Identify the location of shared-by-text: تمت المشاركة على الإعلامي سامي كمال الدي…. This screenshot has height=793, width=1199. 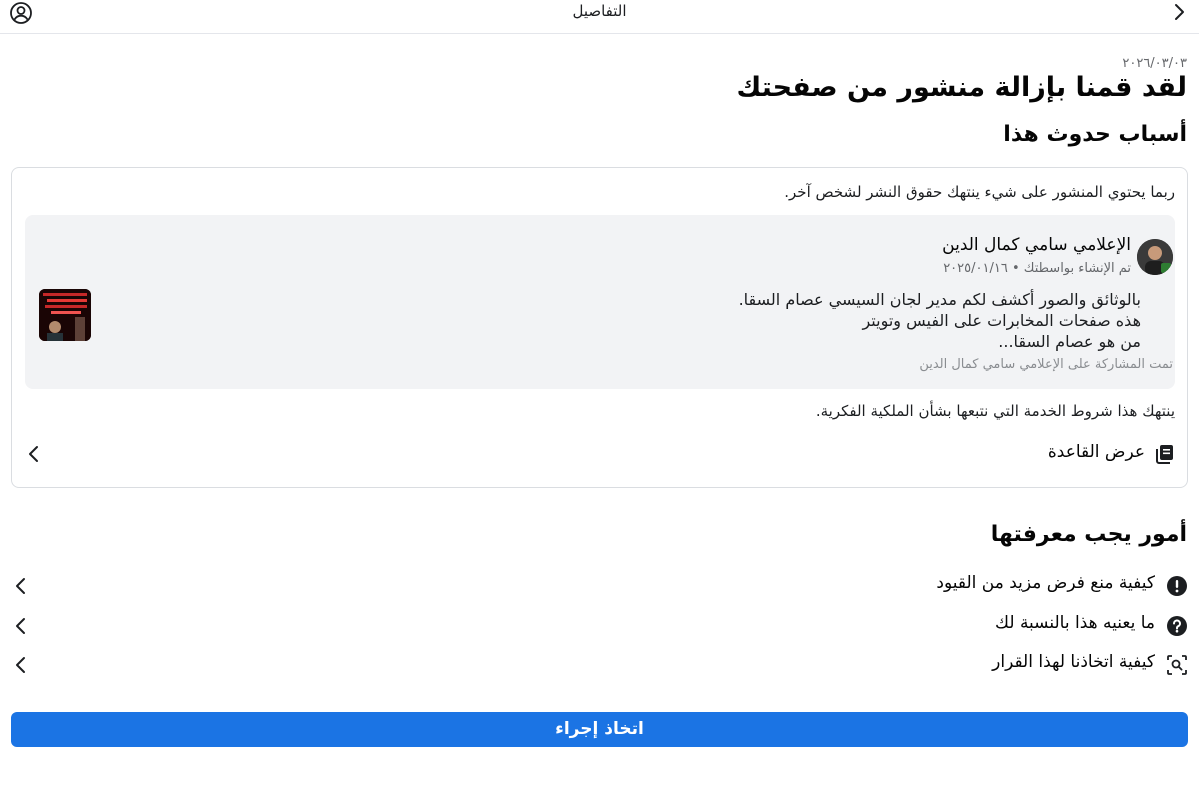
(1046, 364).